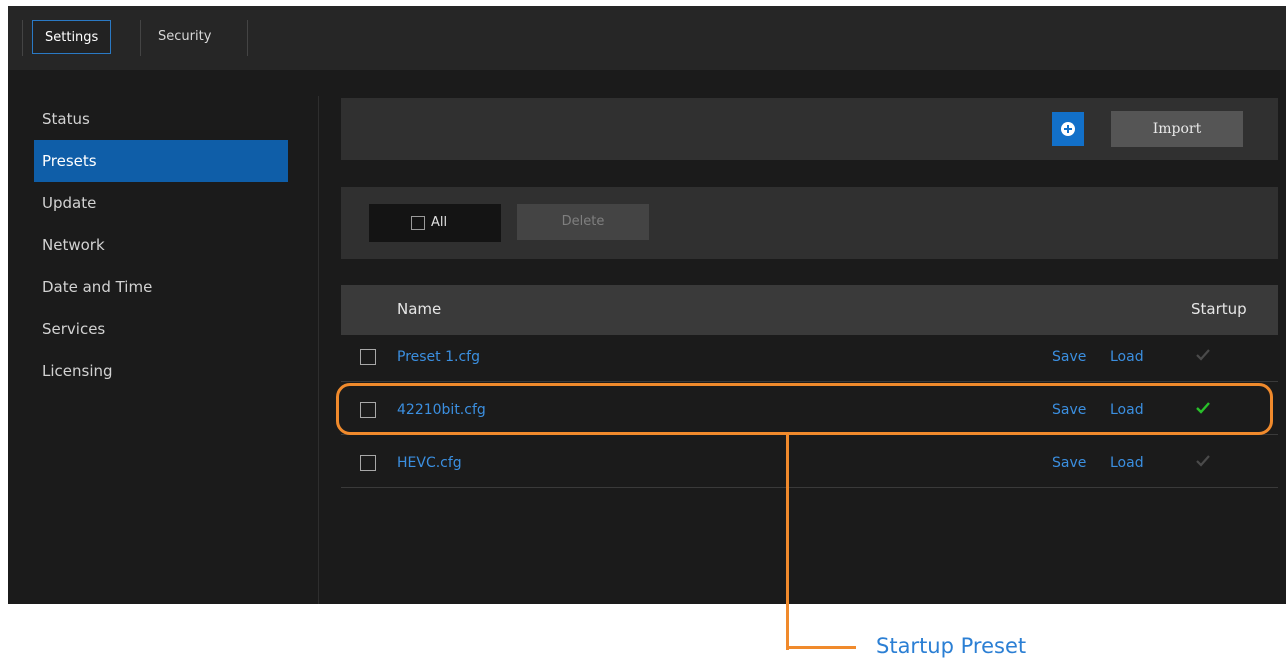 The width and height of the screenshot is (1286, 666). I want to click on sidebar-divider, so click(318, 350).